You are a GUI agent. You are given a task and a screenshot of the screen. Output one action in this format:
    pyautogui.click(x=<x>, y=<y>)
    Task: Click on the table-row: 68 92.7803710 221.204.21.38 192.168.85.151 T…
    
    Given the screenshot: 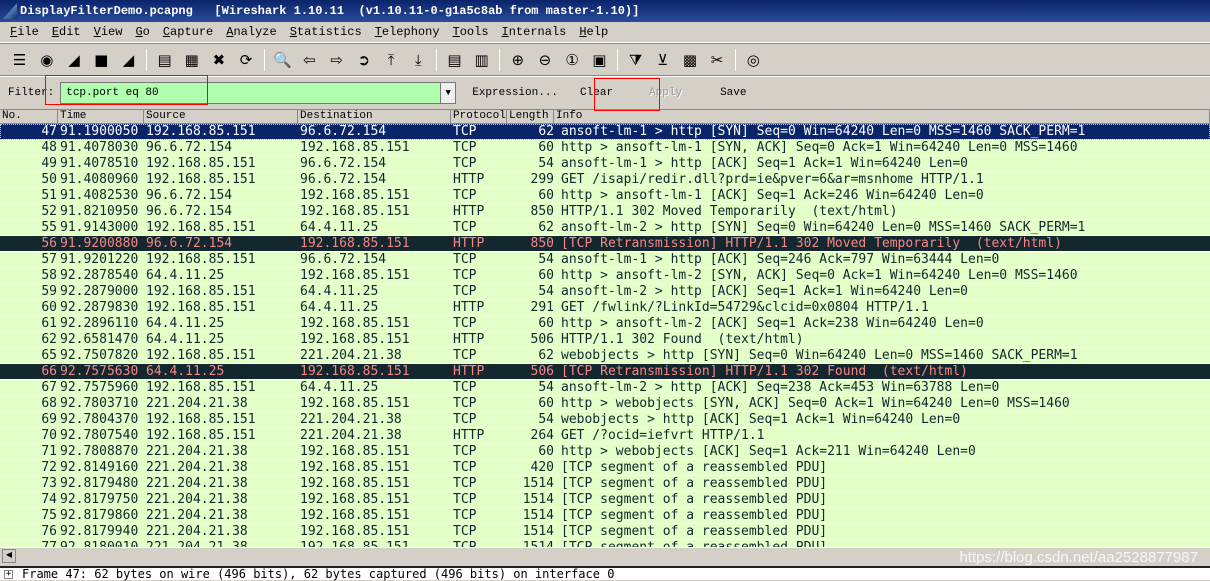 What is the action you would take?
    pyautogui.click(x=605, y=404)
    